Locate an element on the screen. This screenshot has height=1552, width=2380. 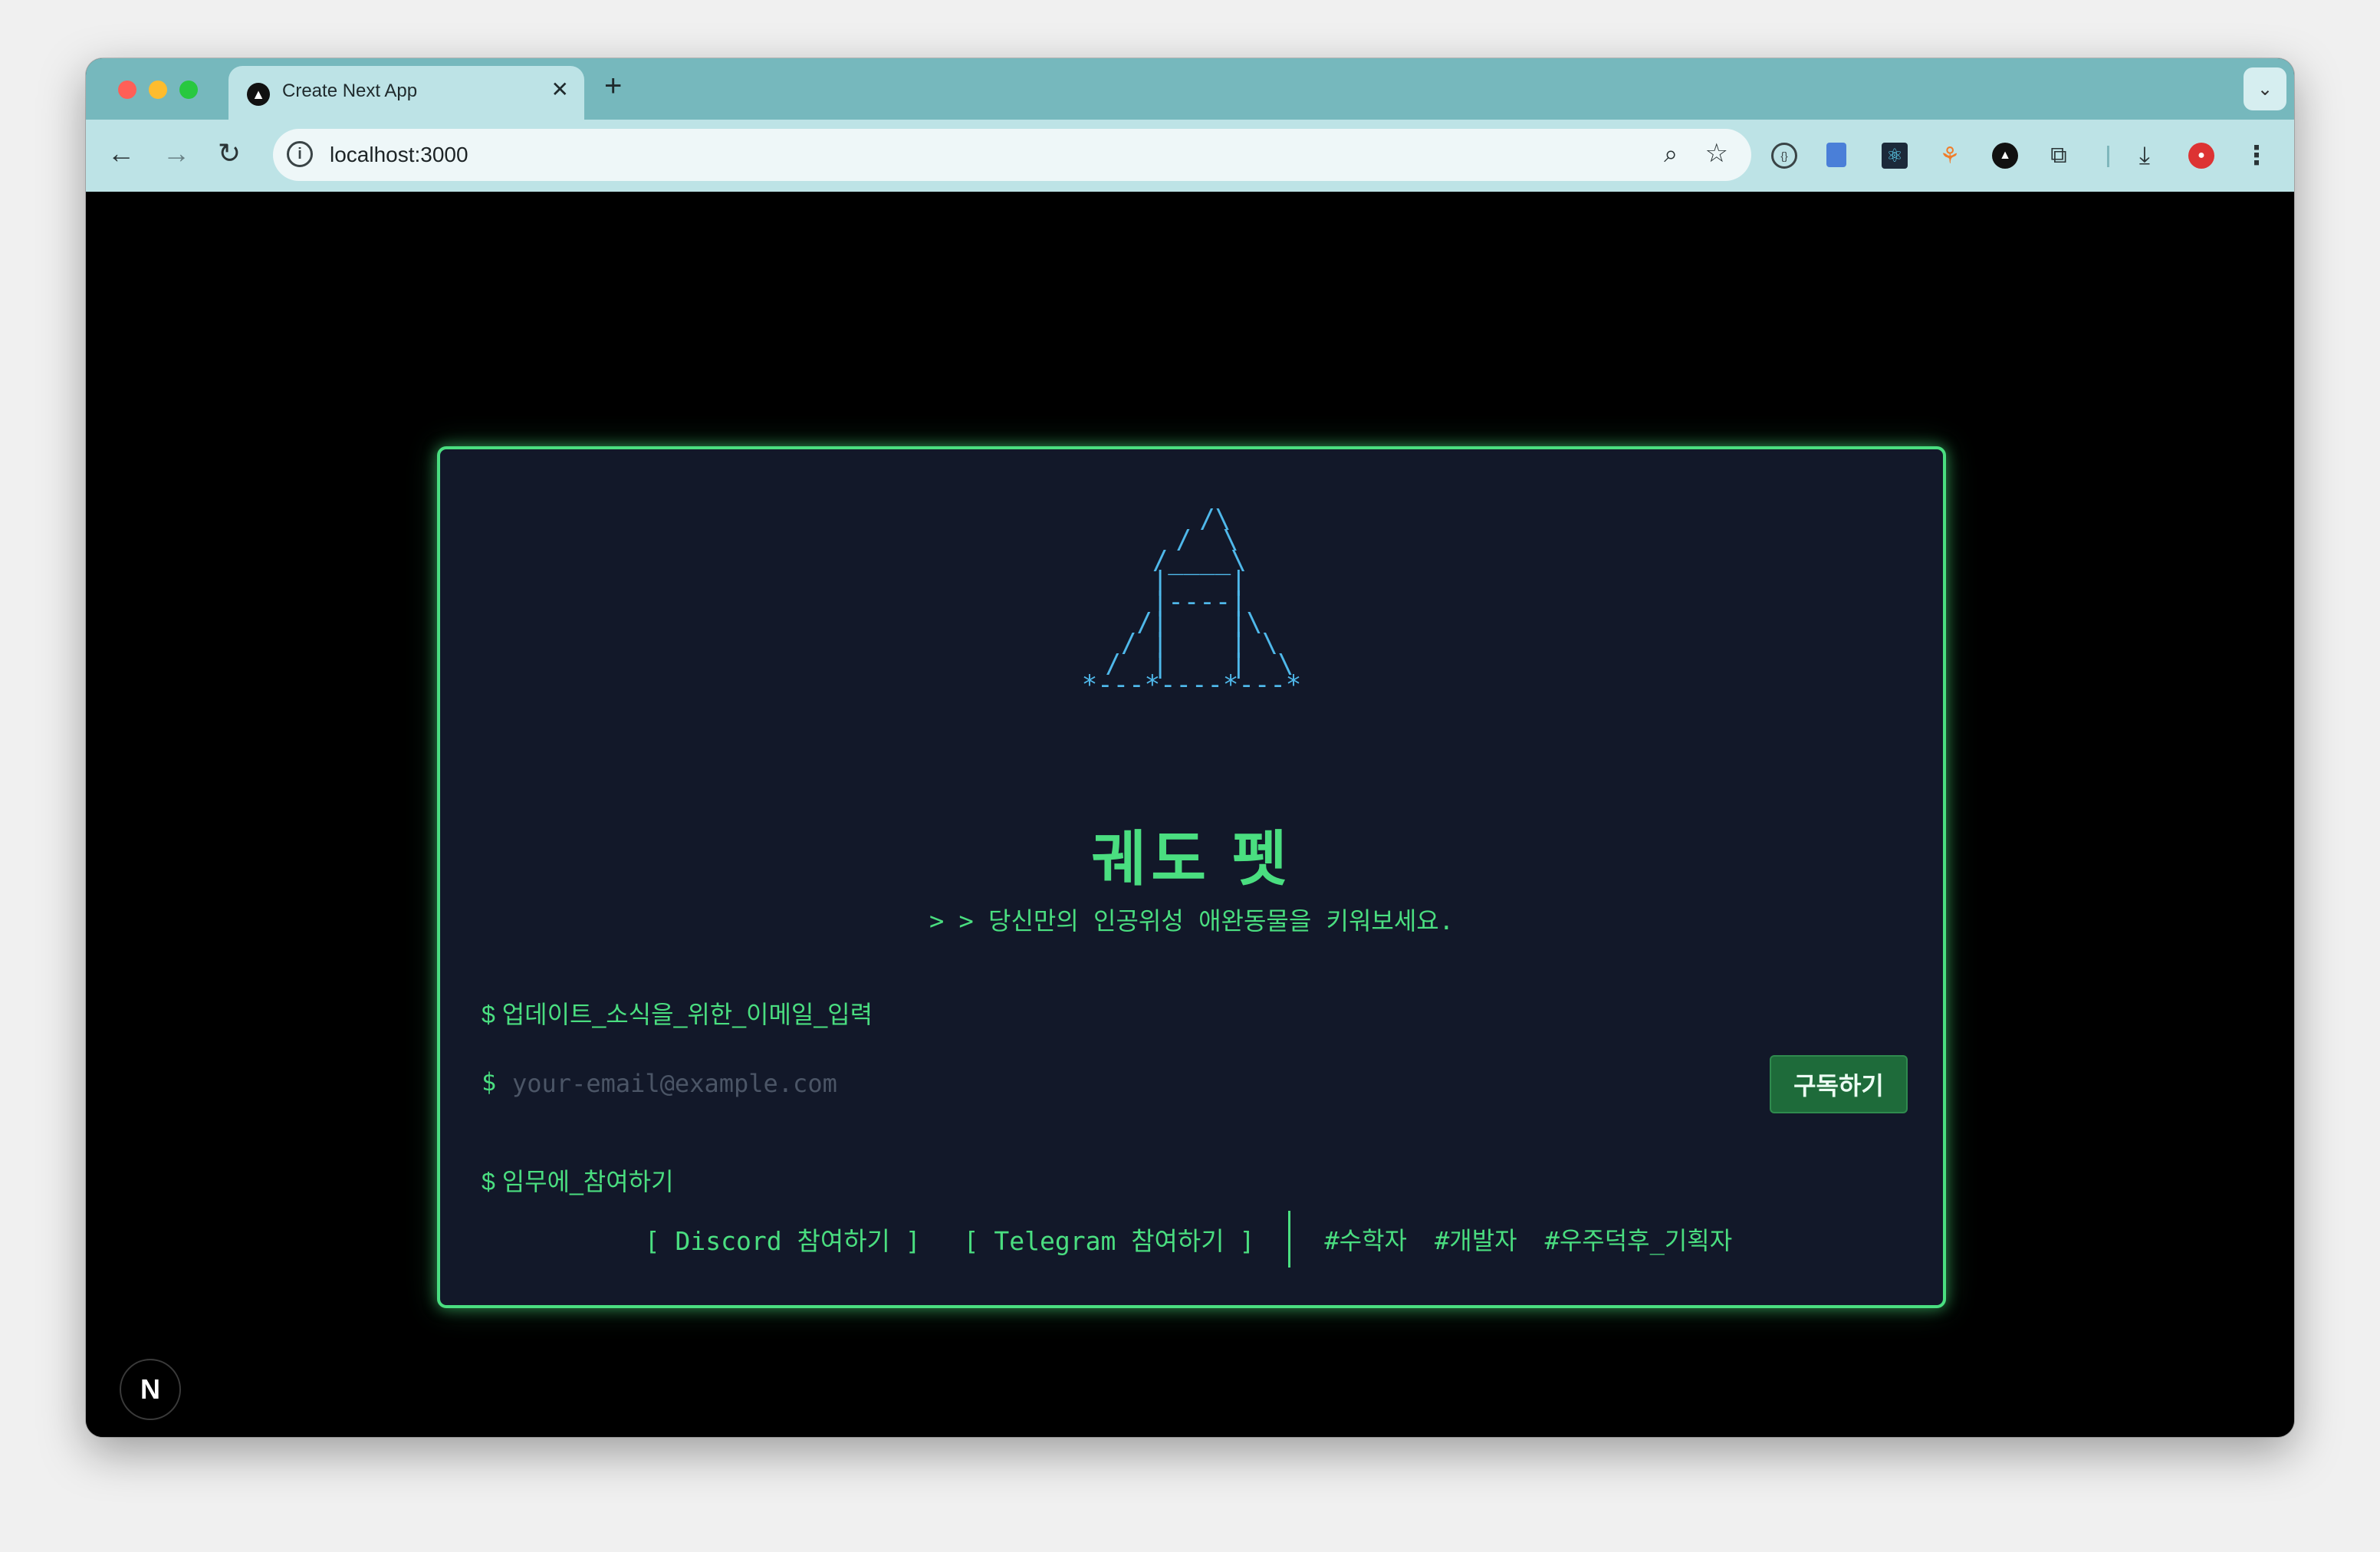
window-maximize-button is located at coordinates (188, 90).